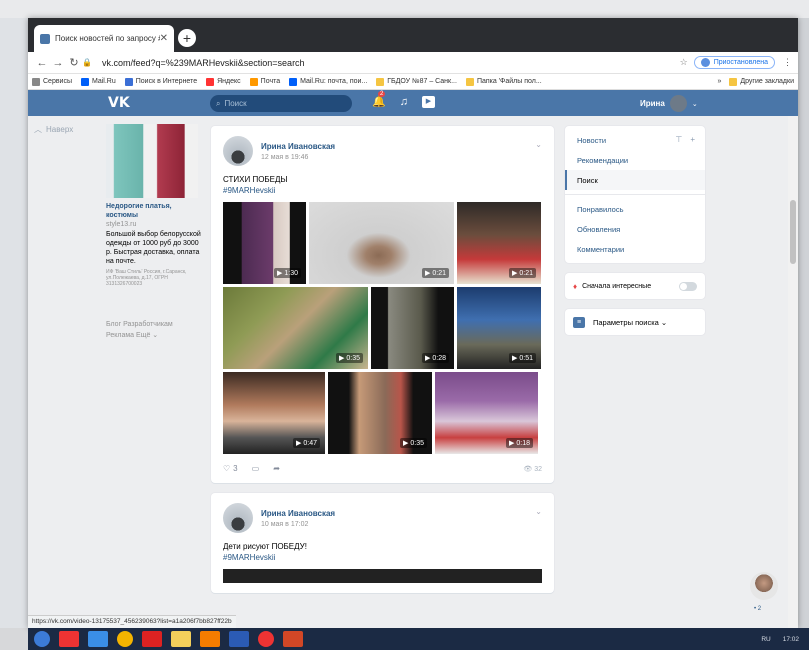 The width and height of the screenshot is (809, 663). Describe the element at coordinates (765, 639) in the screenshot. I see `language-indicator: RU` at that location.